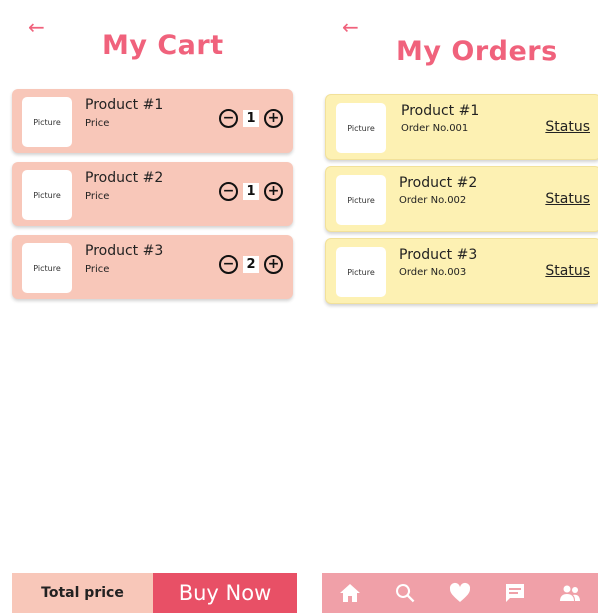 The width and height of the screenshot is (598, 613). I want to click on quantity-value: 2, so click(251, 264).